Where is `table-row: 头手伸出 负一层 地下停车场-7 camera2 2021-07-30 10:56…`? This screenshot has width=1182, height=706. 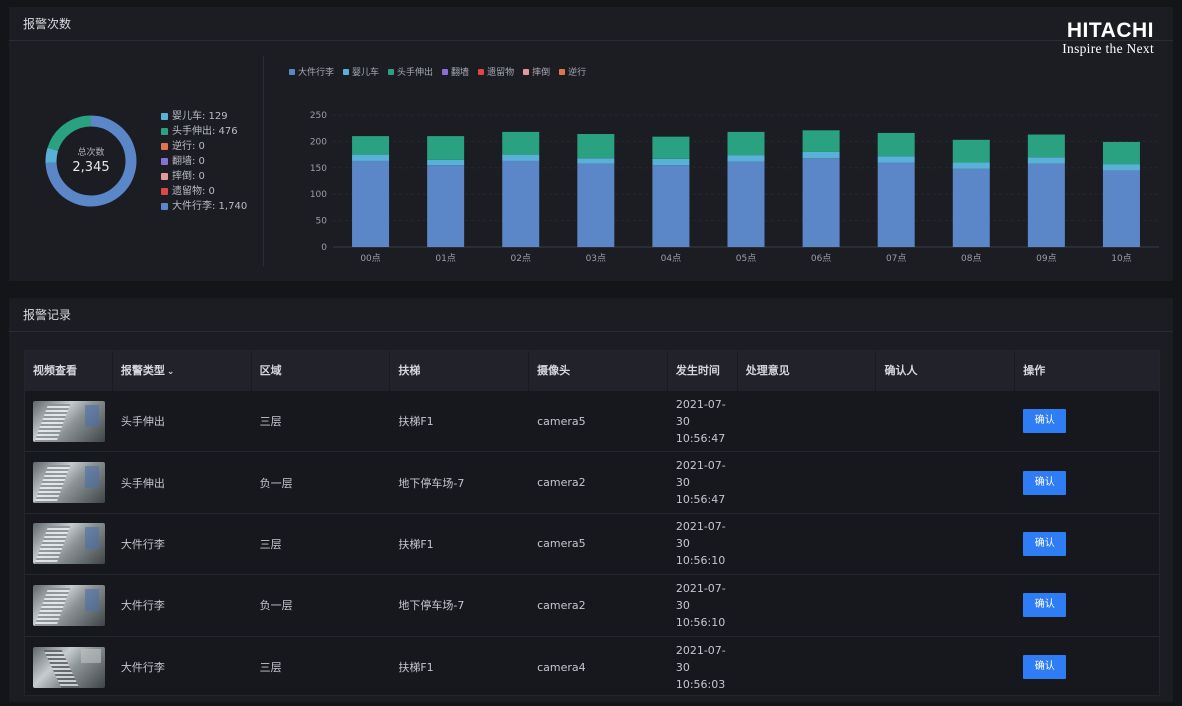
table-row: 头手伸出 负一层 地下停车场-7 camera2 2021-07-30 10:56… is located at coordinates (592, 483).